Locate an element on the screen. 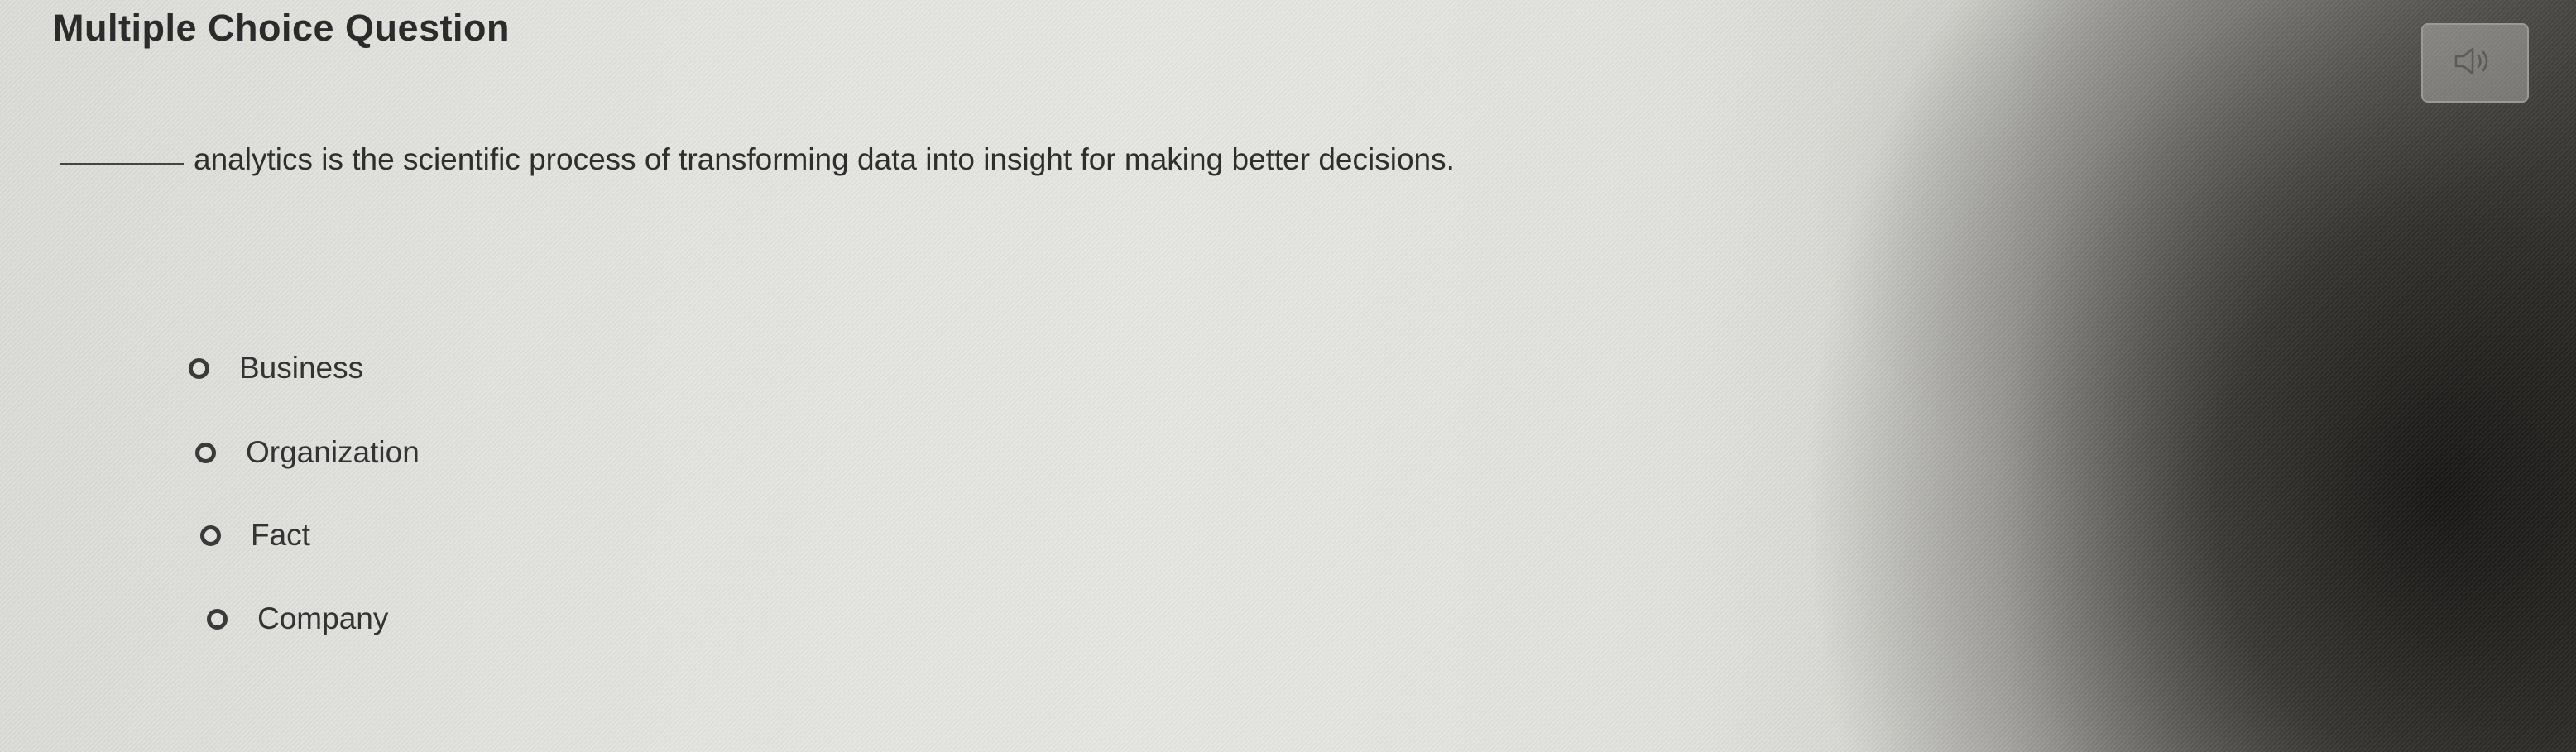 This screenshot has height=752, width=2576. option-fact: Fact is located at coordinates (255, 535).